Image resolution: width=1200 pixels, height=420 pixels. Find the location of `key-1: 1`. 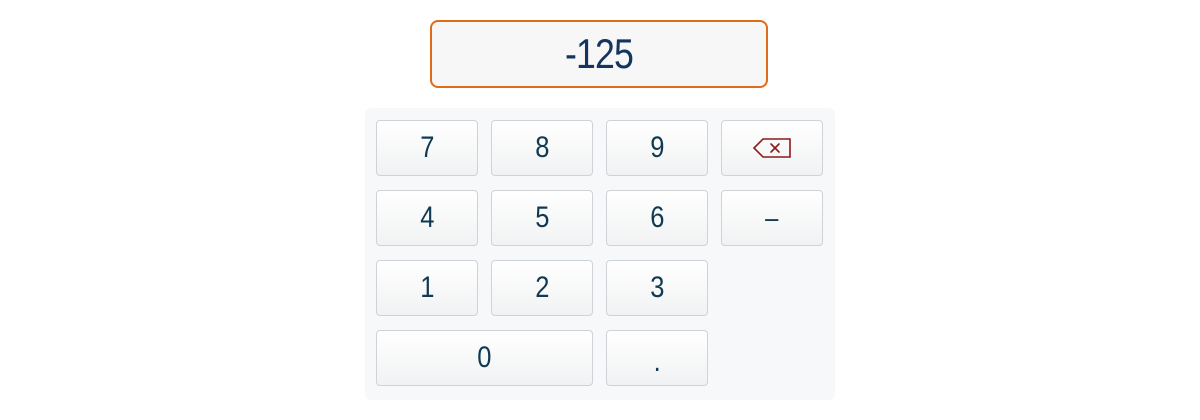

key-1: 1 is located at coordinates (427, 288).